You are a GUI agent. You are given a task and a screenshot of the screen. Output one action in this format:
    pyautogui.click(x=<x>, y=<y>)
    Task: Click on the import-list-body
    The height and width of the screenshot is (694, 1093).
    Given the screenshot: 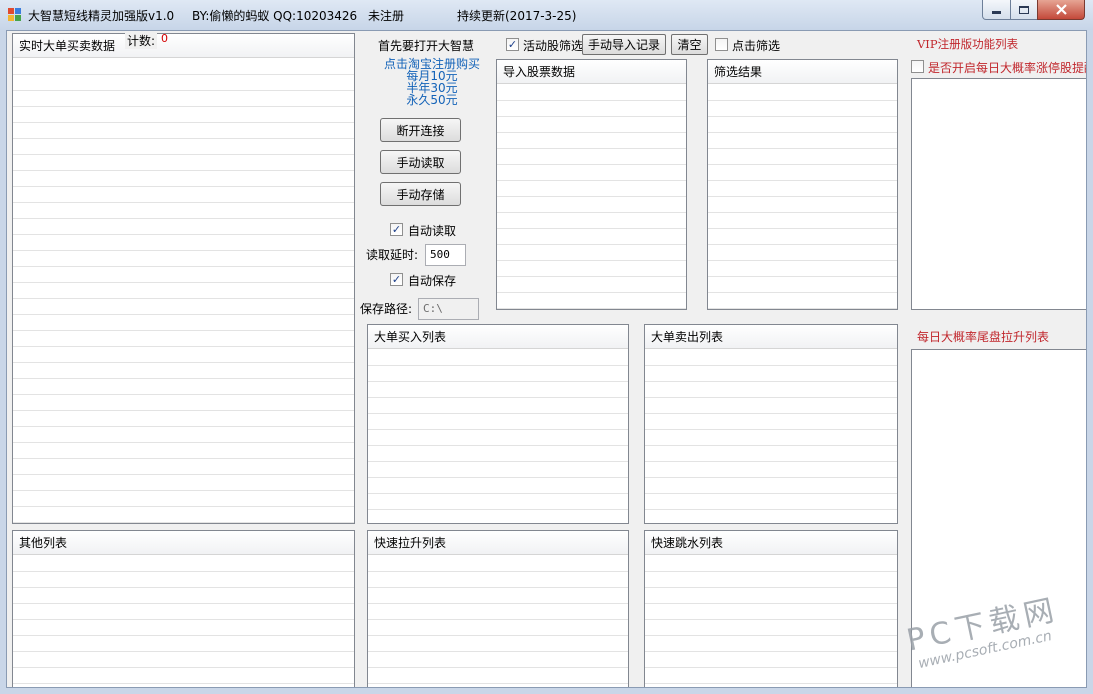 What is the action you would take?
    pyautogui.click(x=591, y=197)
    